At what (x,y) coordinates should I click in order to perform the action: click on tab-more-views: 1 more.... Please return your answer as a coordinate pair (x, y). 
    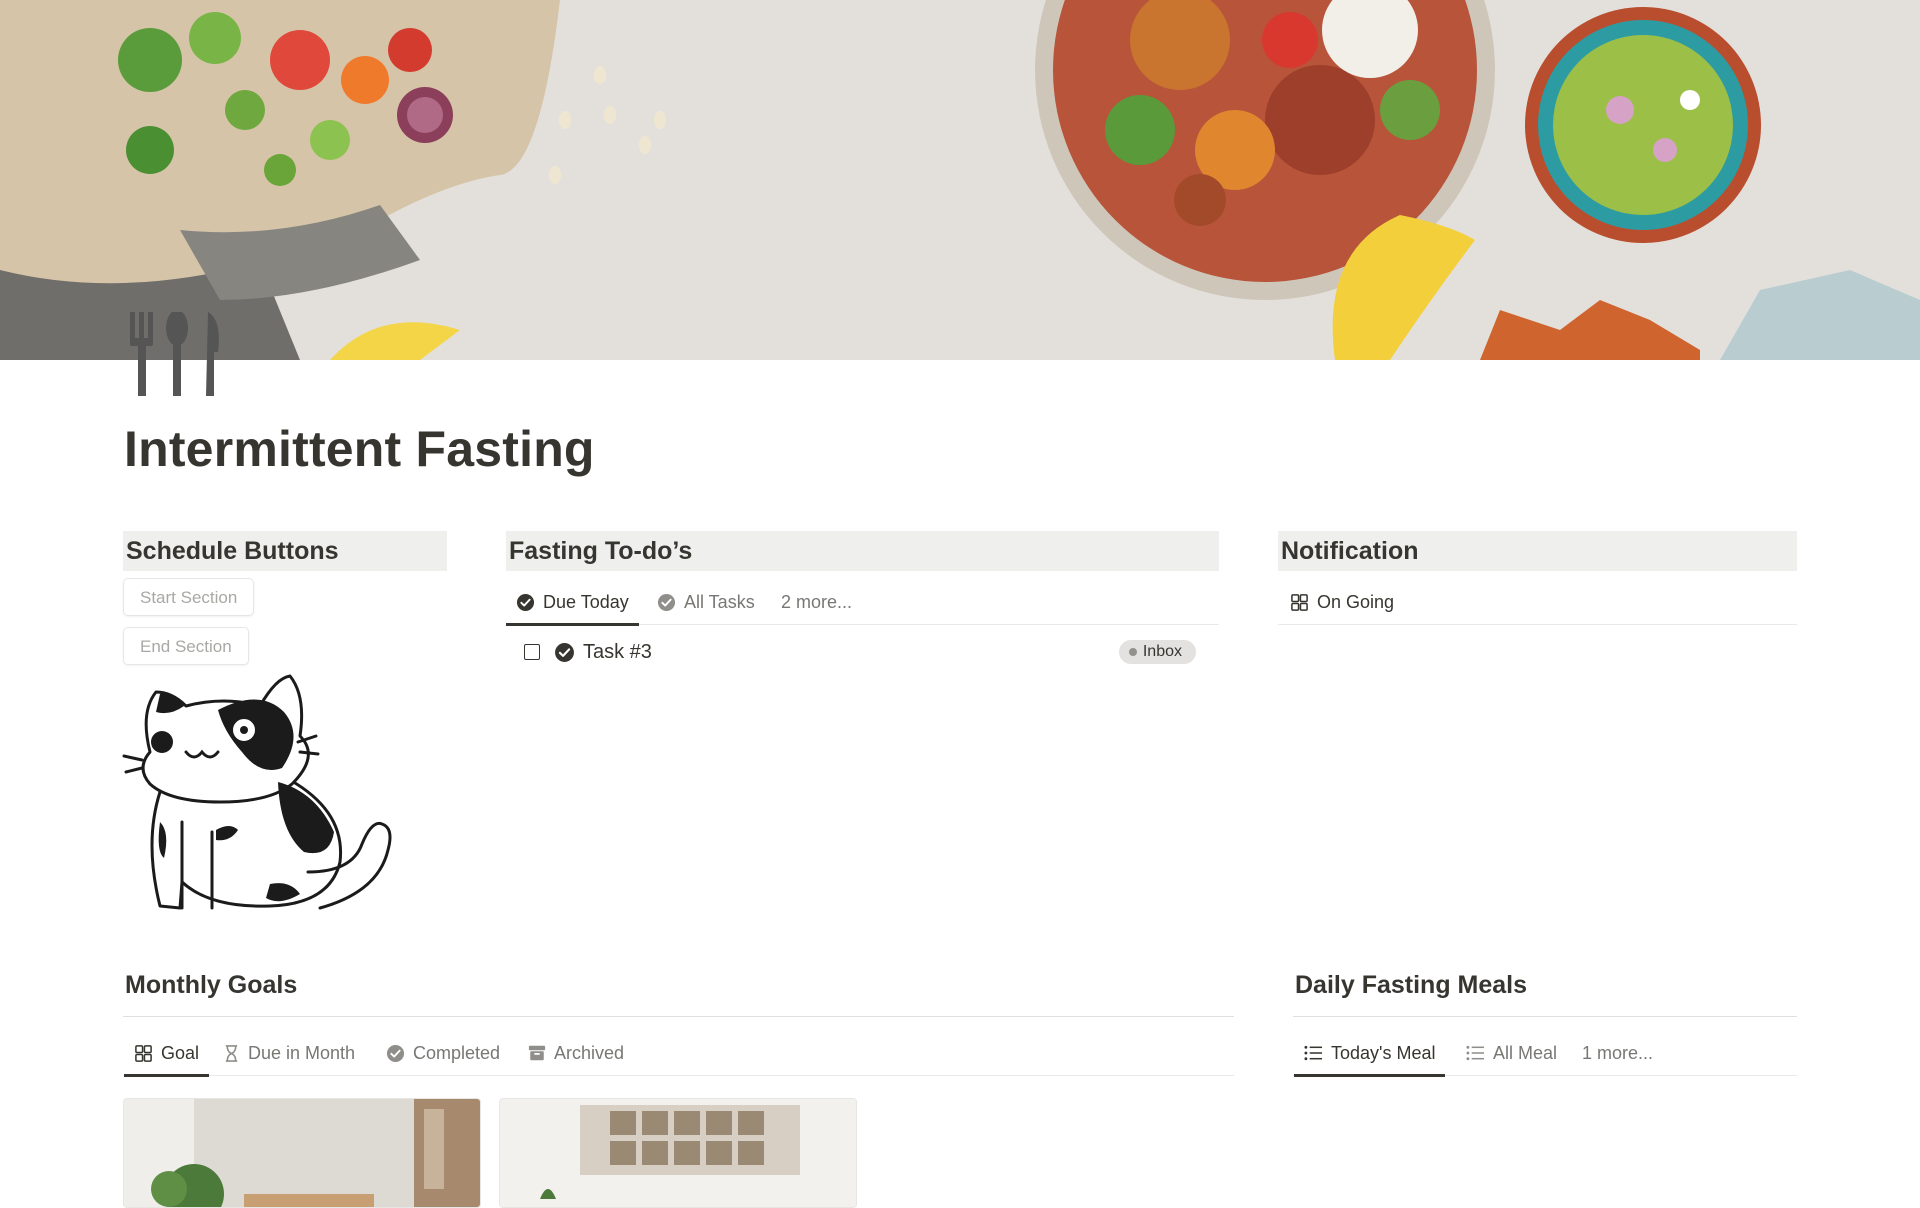
    Looking at the image, I should click on (1617, 1053).